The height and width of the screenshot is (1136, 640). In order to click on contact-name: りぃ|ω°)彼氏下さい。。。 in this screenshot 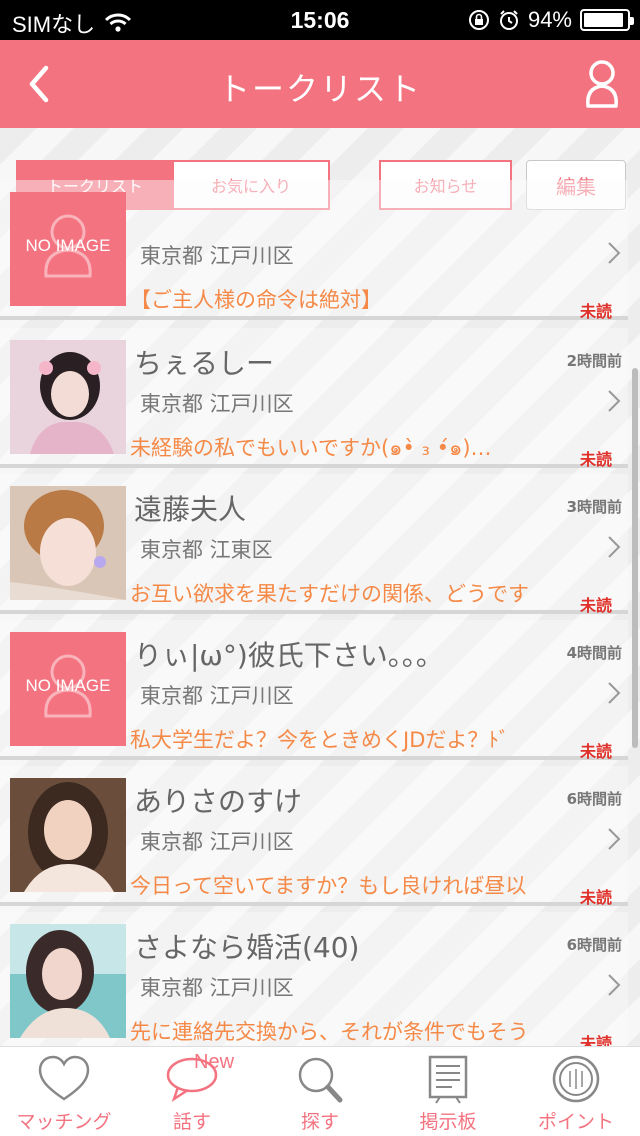, I will do `click(289, 655)`.